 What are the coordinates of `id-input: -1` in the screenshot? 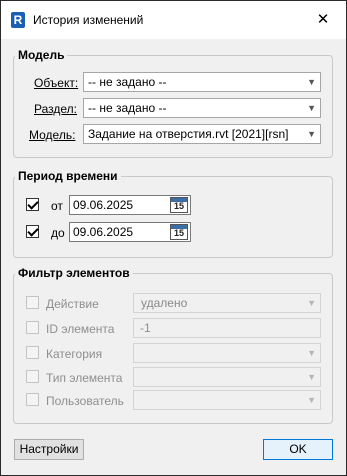 It's located at (227, 328).